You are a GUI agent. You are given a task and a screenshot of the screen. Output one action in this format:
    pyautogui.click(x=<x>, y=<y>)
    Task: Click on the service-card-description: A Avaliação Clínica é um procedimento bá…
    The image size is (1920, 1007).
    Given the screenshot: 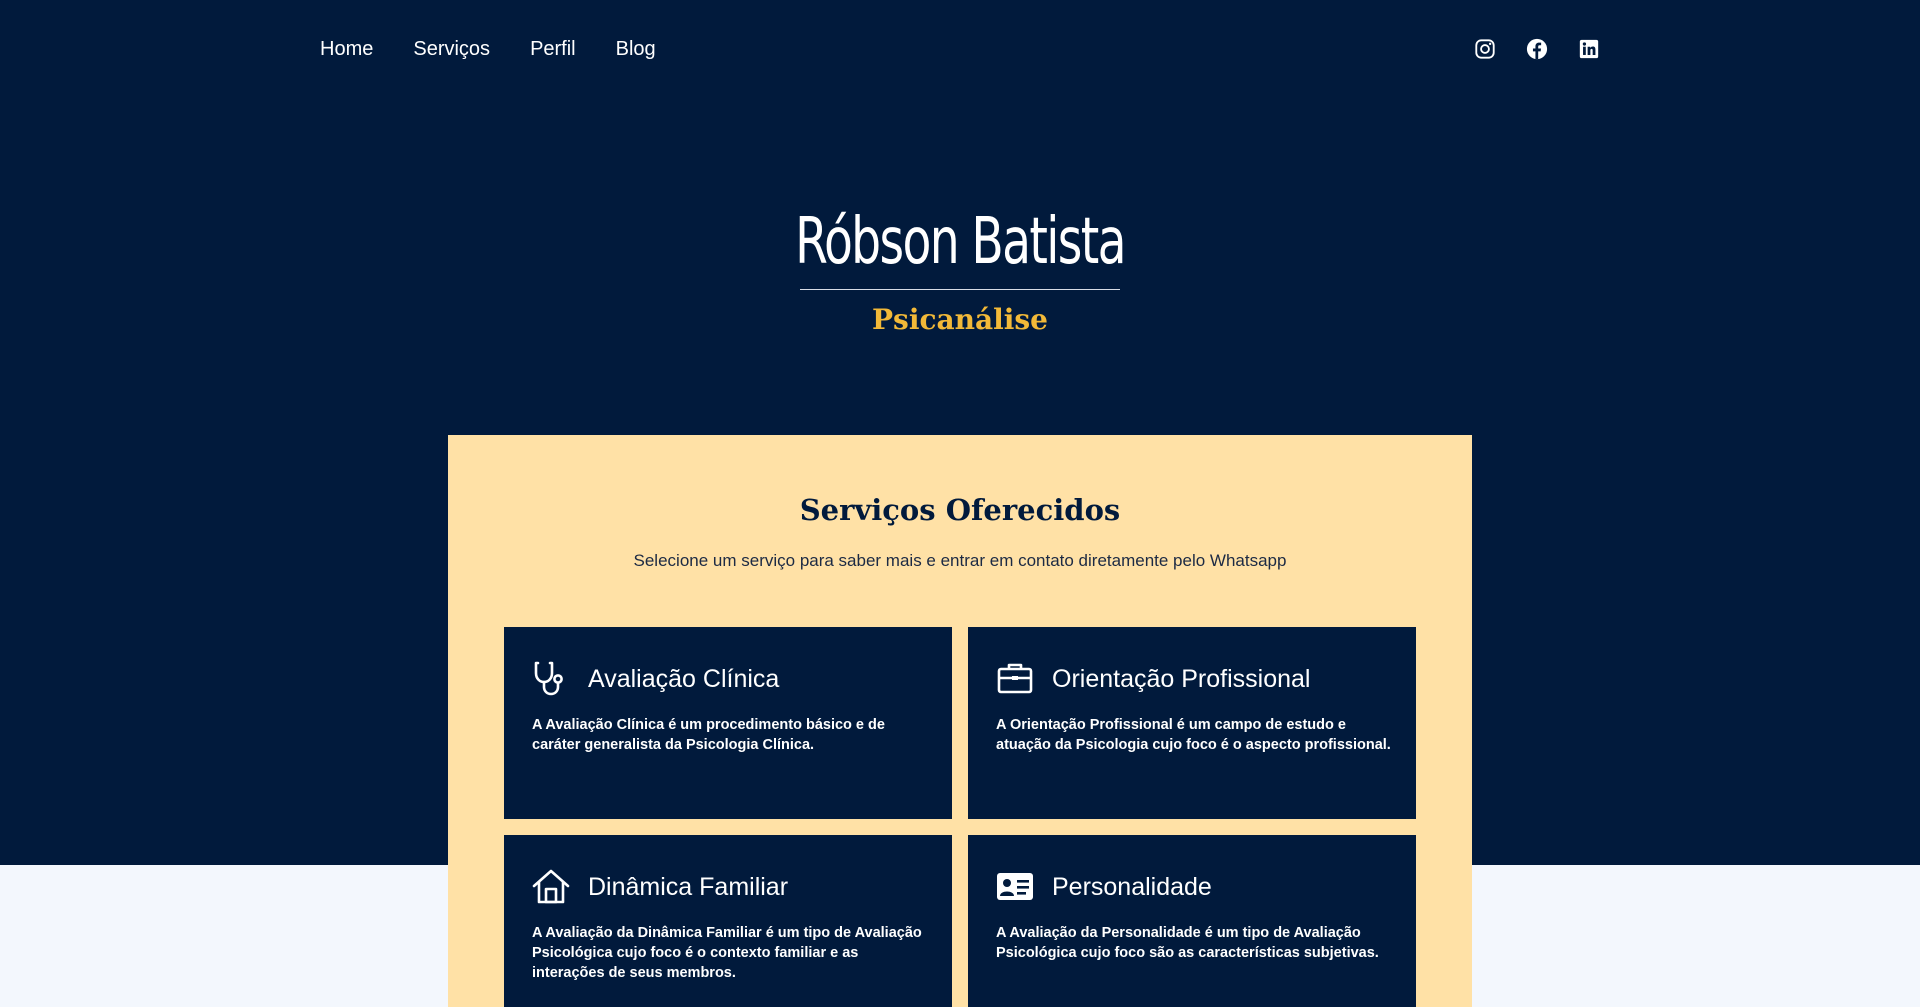 What is the action you would take?
    pyautogui.click(x=708, y=735)
    